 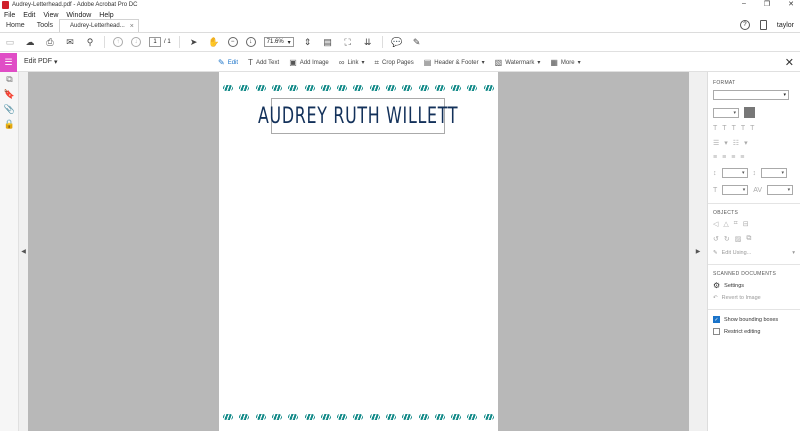 What do you see at coordinates (394, 63) in the screenshot?
I see `tool-crop-pages: ⌗ Crop Pages` at bounding box center [394, 63].